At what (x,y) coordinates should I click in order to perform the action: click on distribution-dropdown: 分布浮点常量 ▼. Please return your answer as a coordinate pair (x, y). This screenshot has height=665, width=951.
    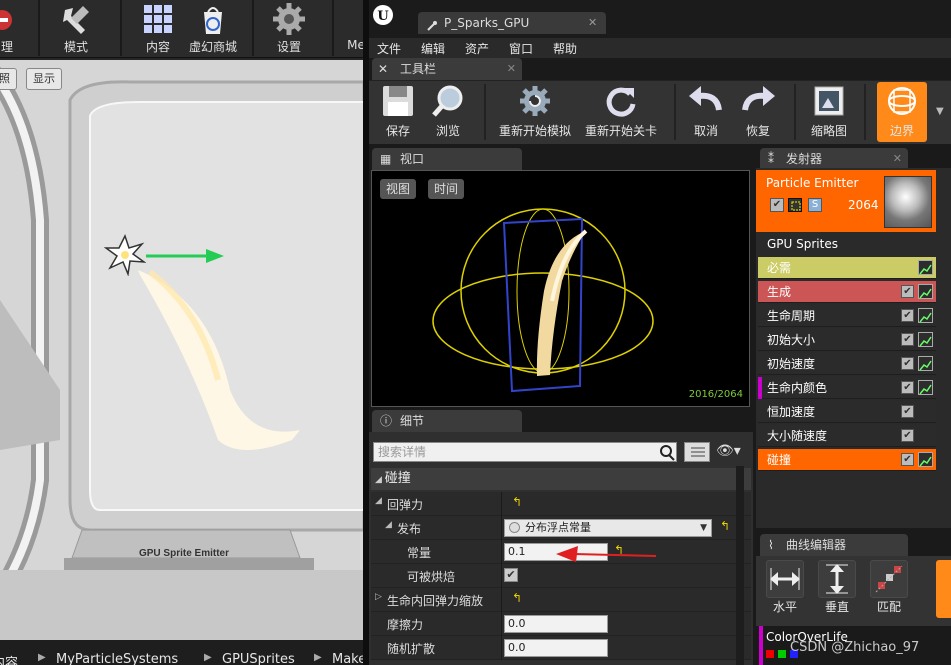
    Looking at the image, I should click on (608, 528).